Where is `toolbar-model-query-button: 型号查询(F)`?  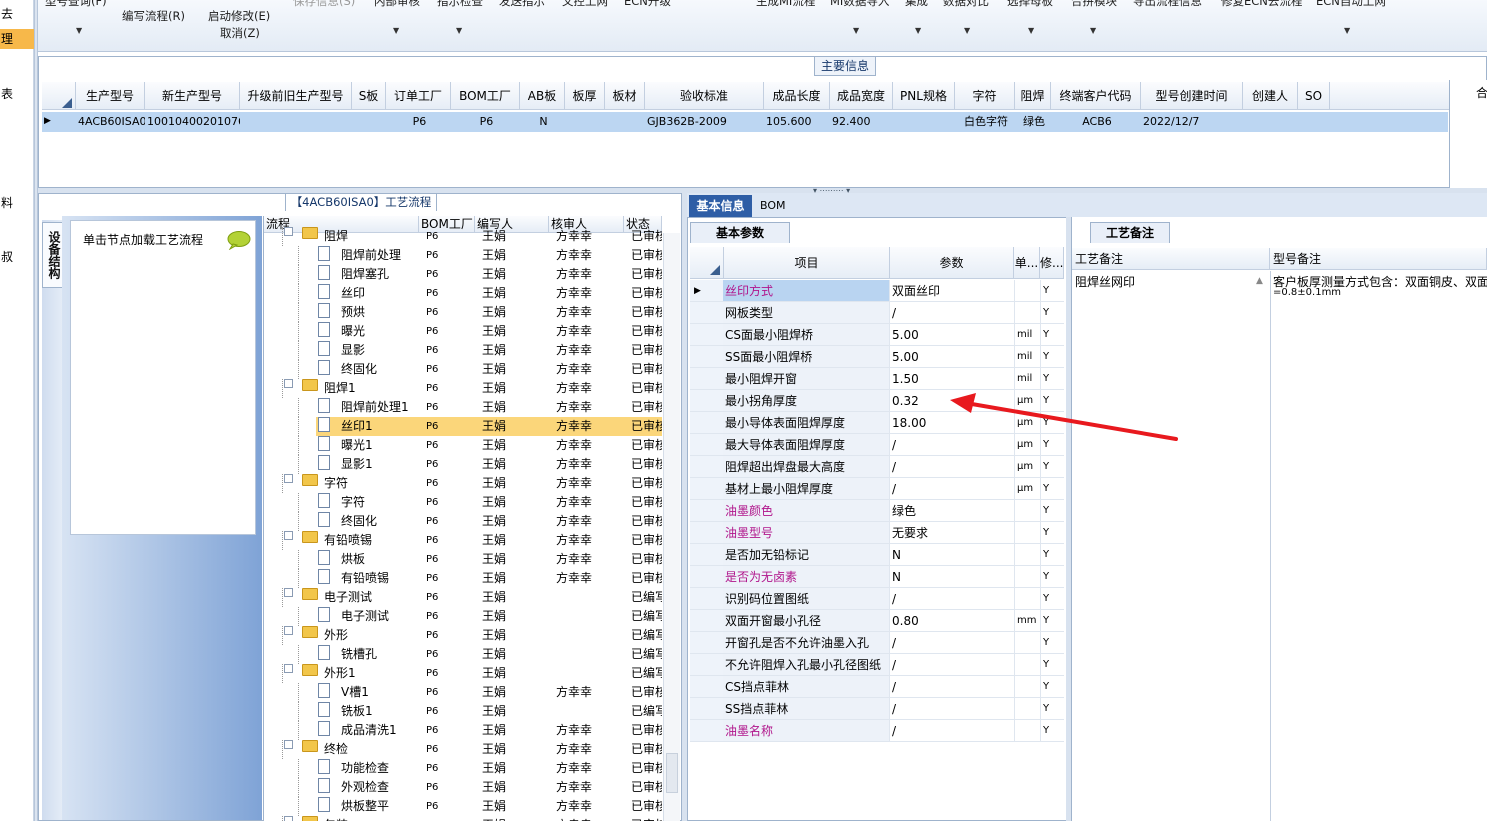
toolbar-model-query-button: 型号查询(F) is located at coordinates (76, 4).